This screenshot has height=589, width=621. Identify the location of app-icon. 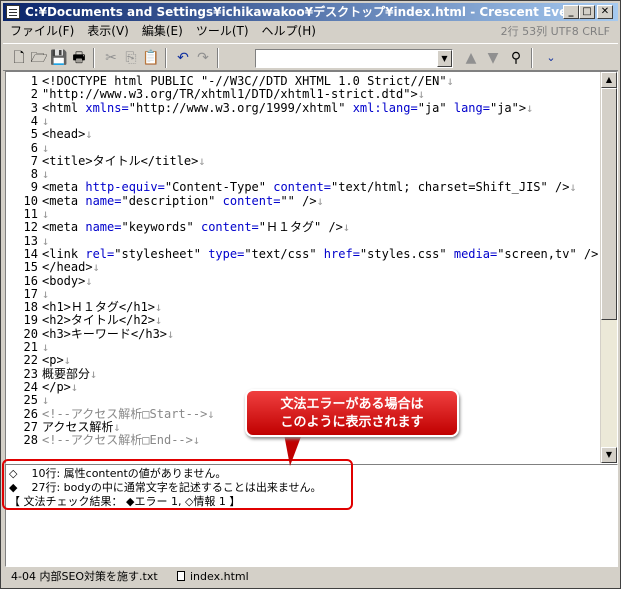
(13, 12).